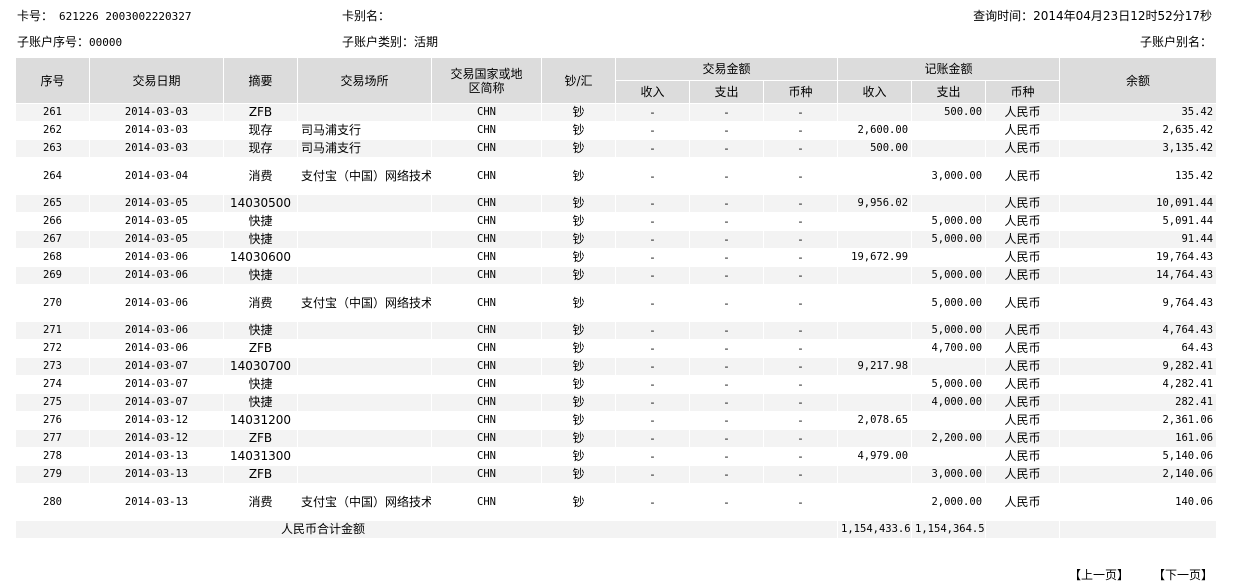 This screenshot has height=585, width=1255. I want to click on prev-page-link: 【上一页】, so click(1099, 574).